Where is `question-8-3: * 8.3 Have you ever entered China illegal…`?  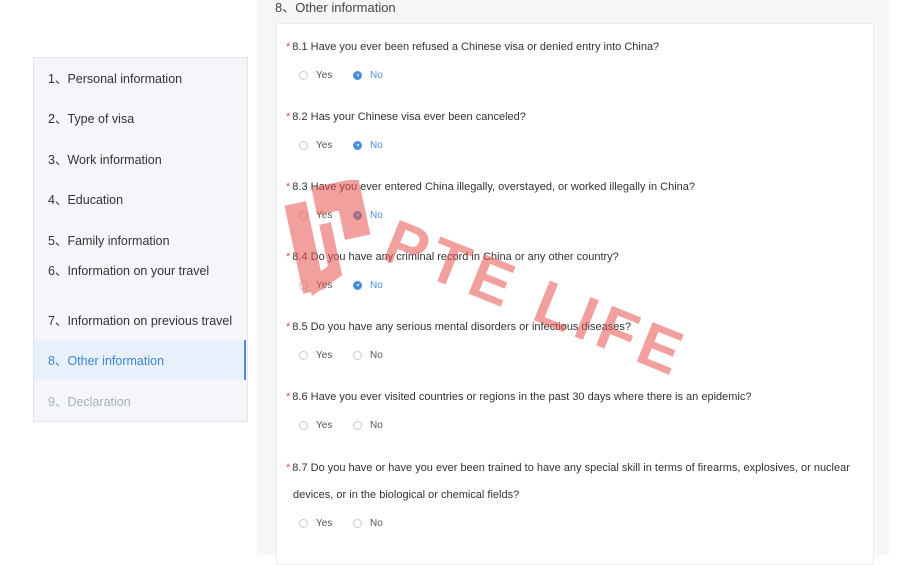 question-8-3: * 8.3 Have you ever entered China illegal… is located at coordinates (490, 187).